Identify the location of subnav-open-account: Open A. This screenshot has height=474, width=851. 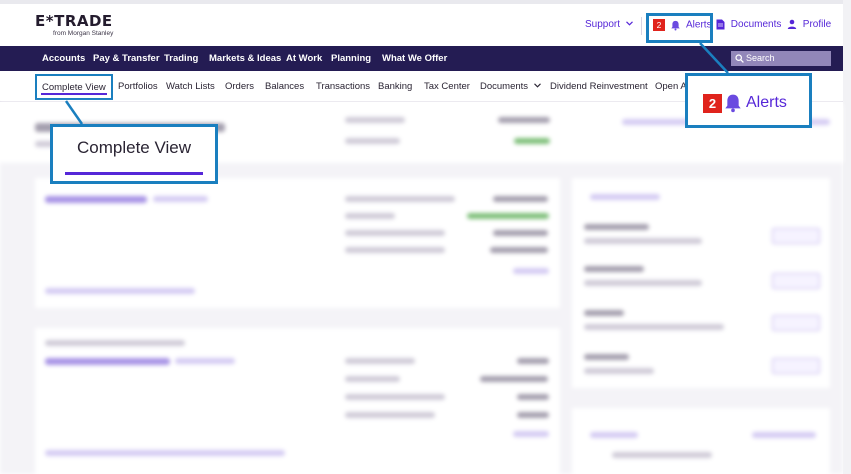
(671, 86).